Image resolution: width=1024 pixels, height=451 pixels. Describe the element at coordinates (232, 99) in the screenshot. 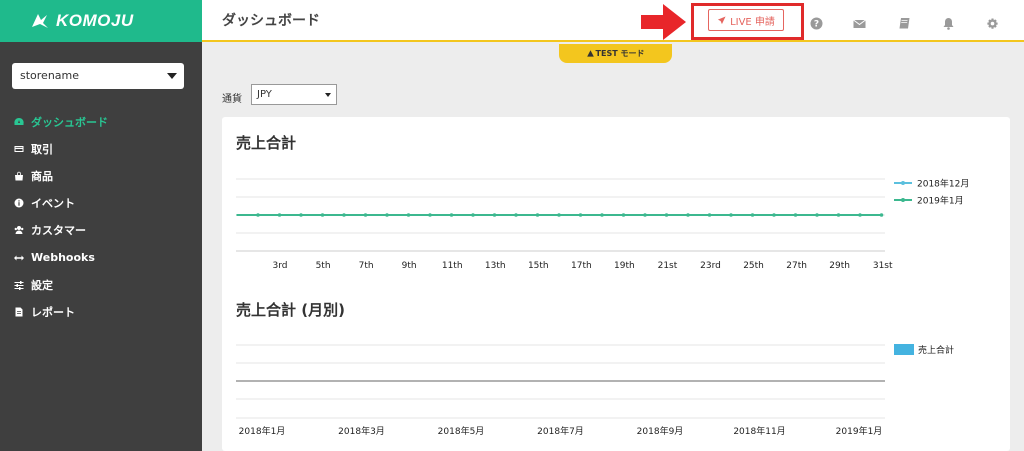

I see `currency-label: 通貨` at that location.